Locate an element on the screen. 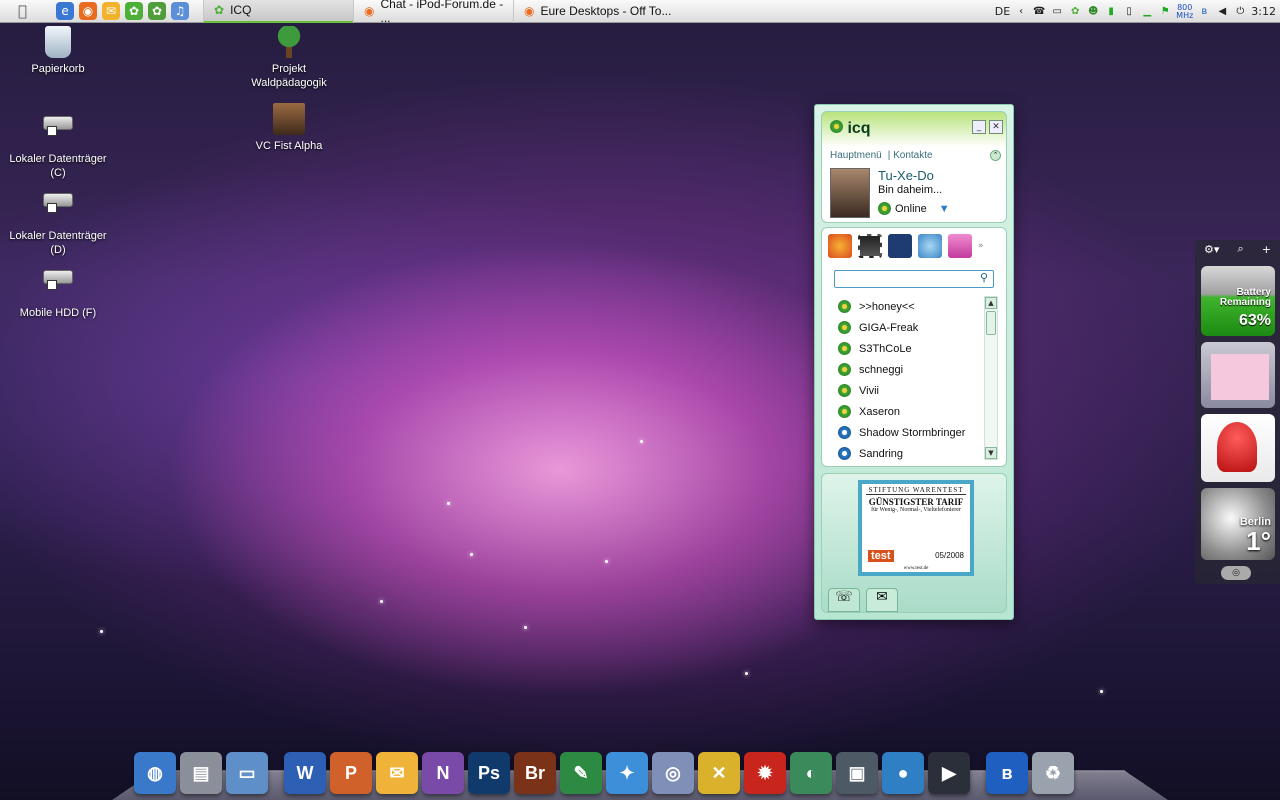 The height and width of the screenshot is (800, 1280). contact-item: Sandring is located at coordinates (908, 453).